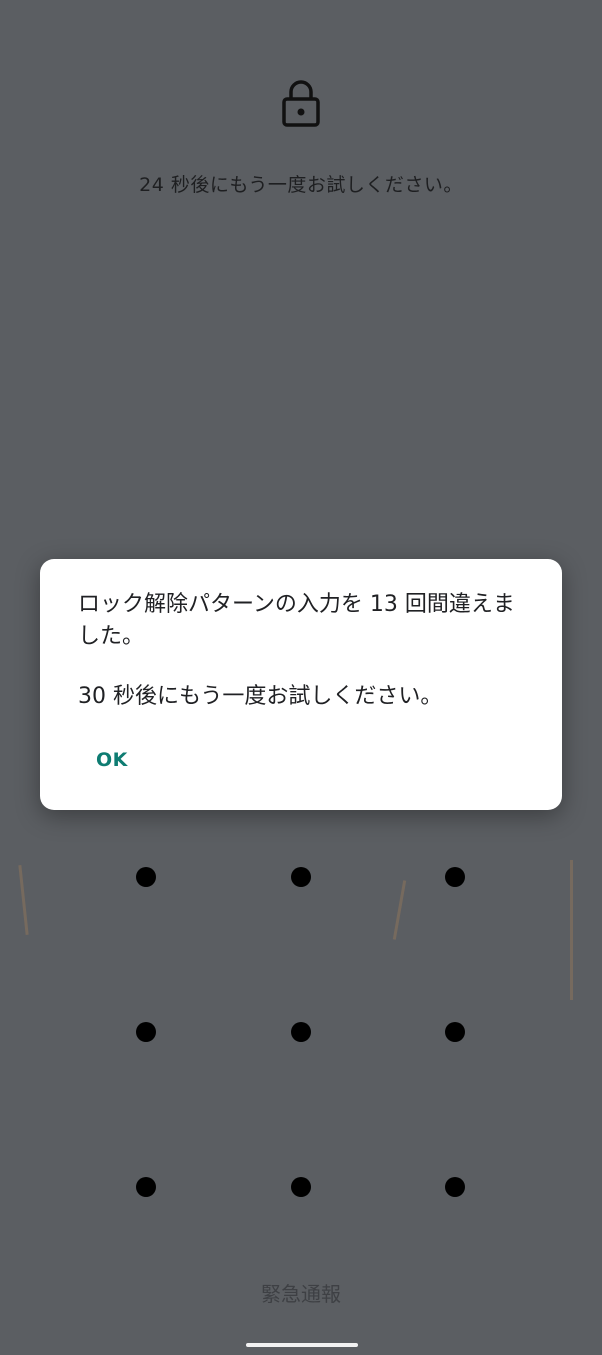  What do you see at coordinates (260, 696) in the screenshot?
I see `dialog-retry-text: 30 秒後にもう一度お試しください。` at bounding box center [260, 696].